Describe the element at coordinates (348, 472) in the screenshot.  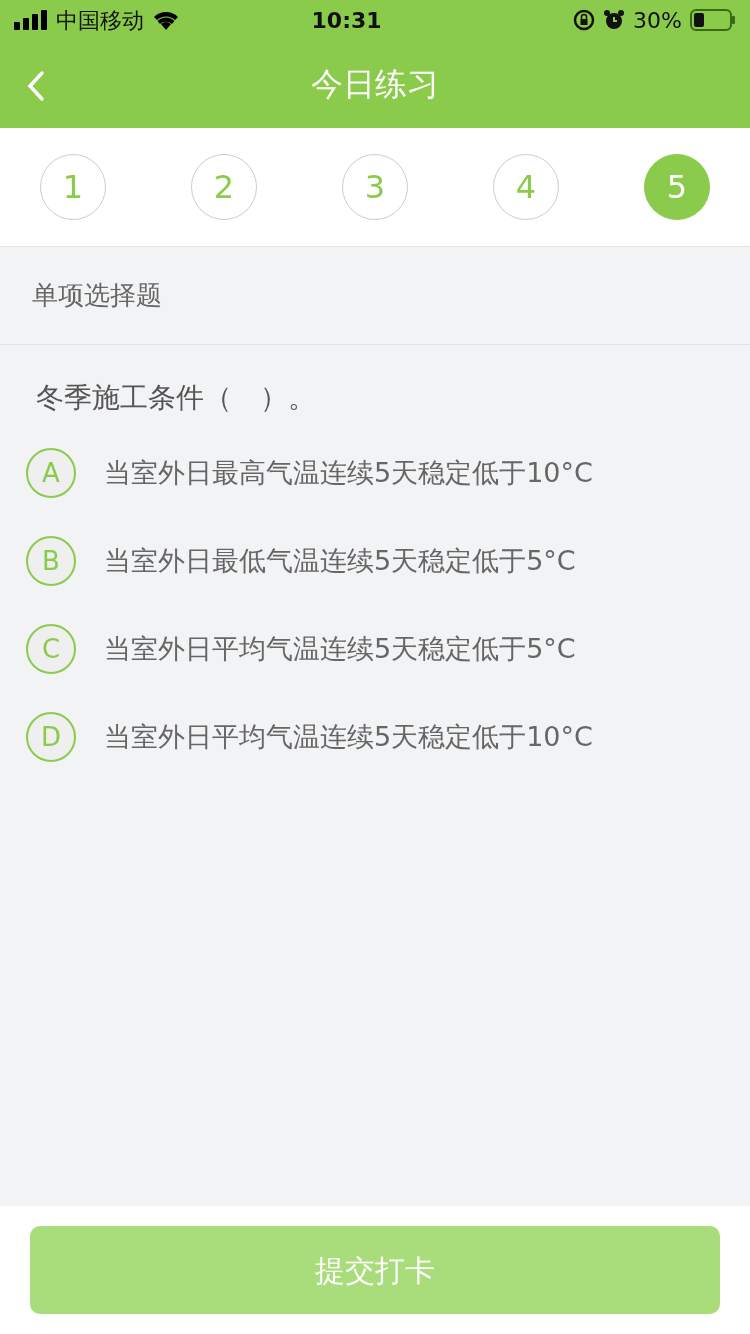
I see `option-text: 当室外日最高气温连续5天稳定低于10°C` at that location.